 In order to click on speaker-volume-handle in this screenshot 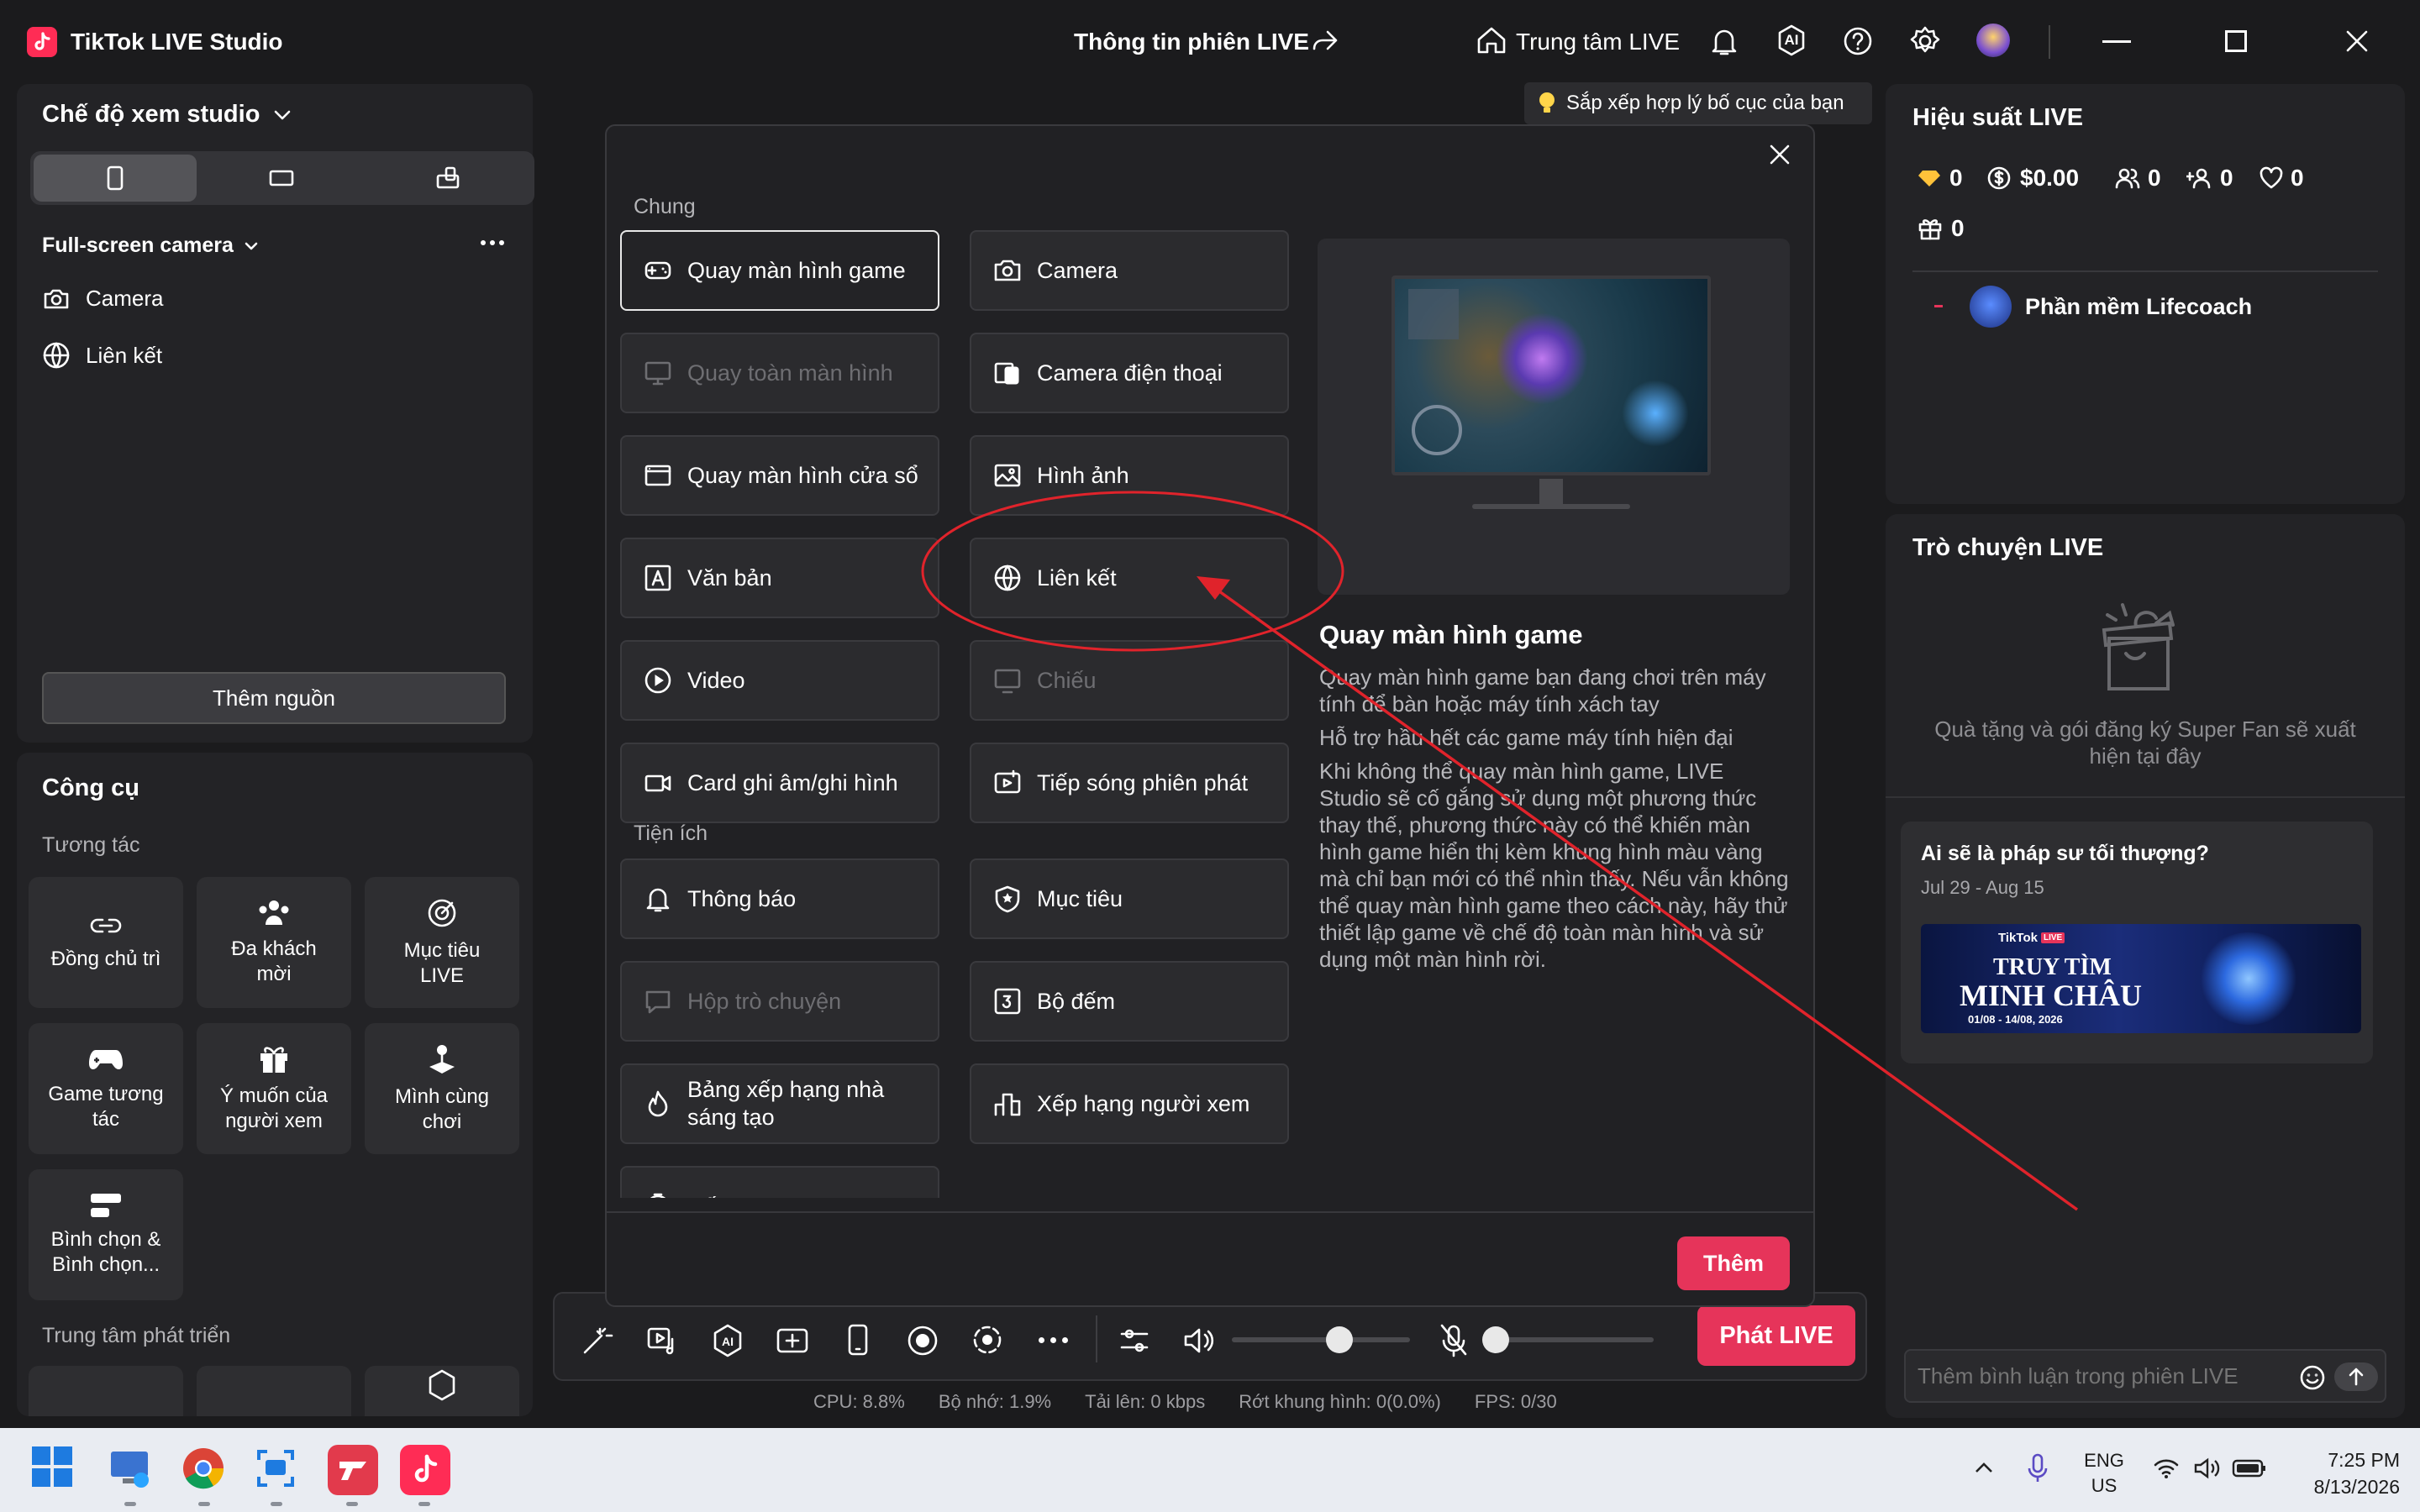, I will do `click(1339, 1339)`.